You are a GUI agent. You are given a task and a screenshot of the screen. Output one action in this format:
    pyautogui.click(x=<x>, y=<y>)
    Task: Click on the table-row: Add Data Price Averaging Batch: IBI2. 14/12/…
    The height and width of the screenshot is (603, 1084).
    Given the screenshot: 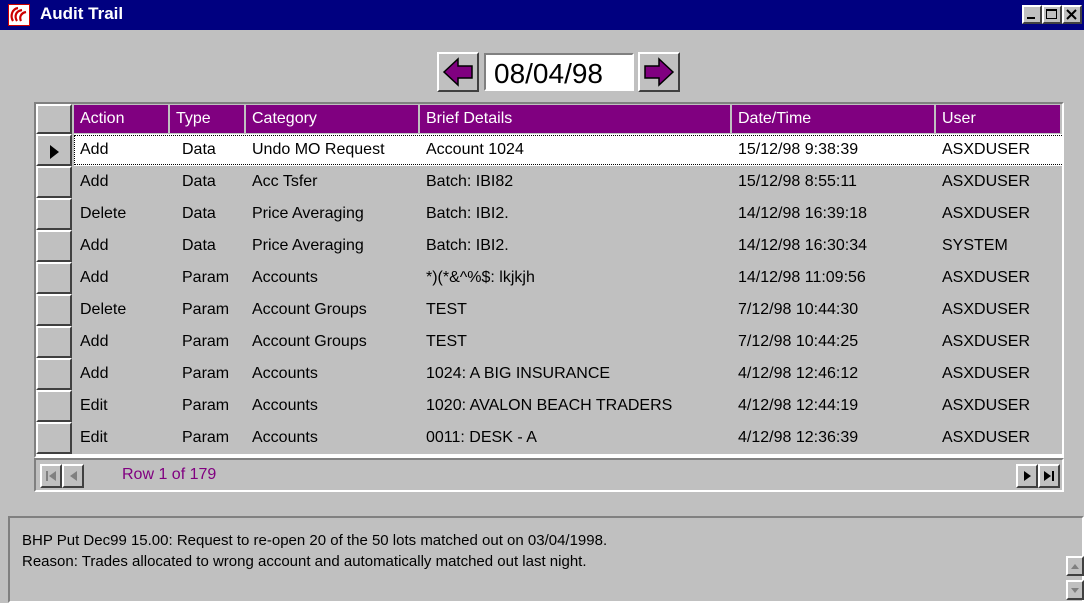 What is the action you would take?
    pyautogui.click(x=549, y=246)
    